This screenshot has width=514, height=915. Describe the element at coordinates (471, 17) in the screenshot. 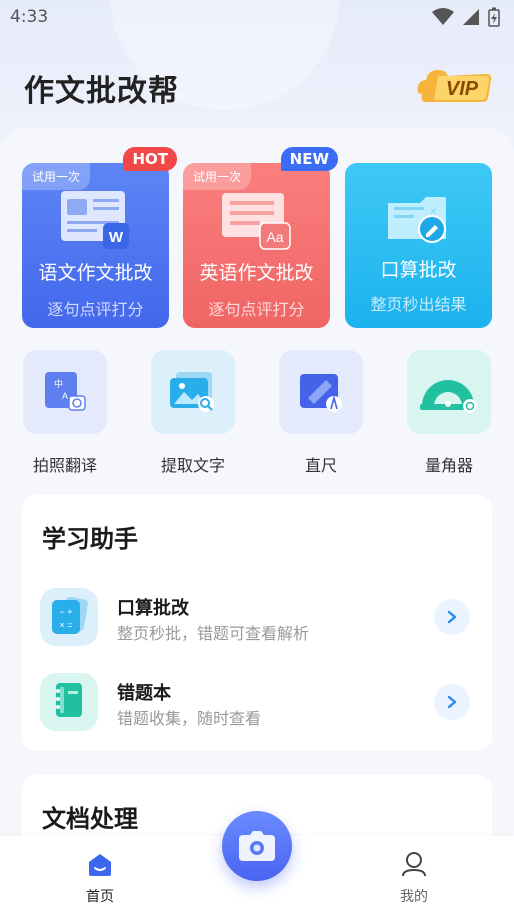

I see `signal-icon` at that location.